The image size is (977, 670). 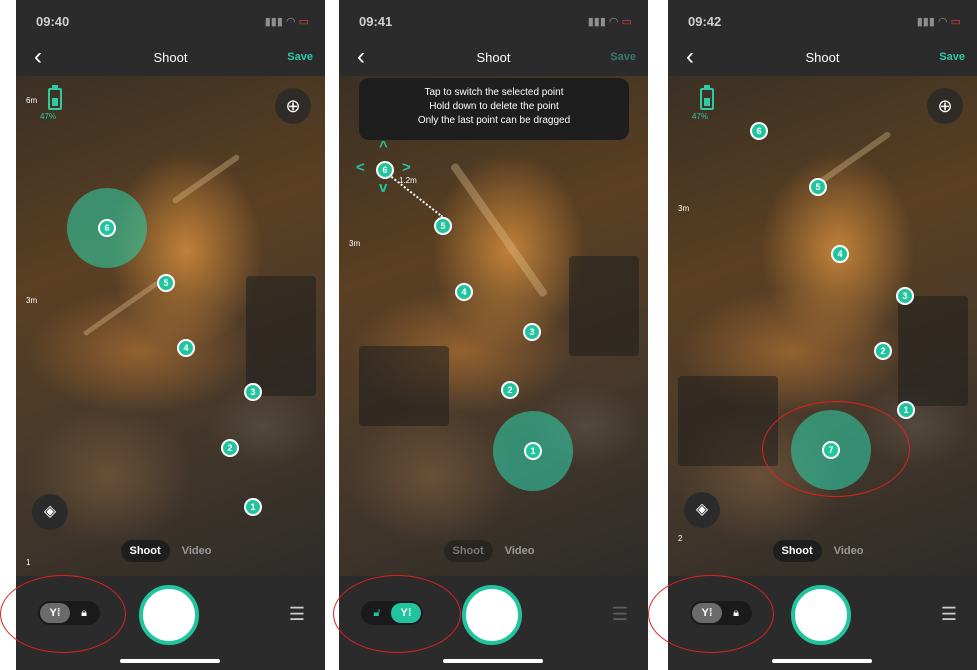 I want to click on drag-left-icon: <, so click(x=360, y=167).